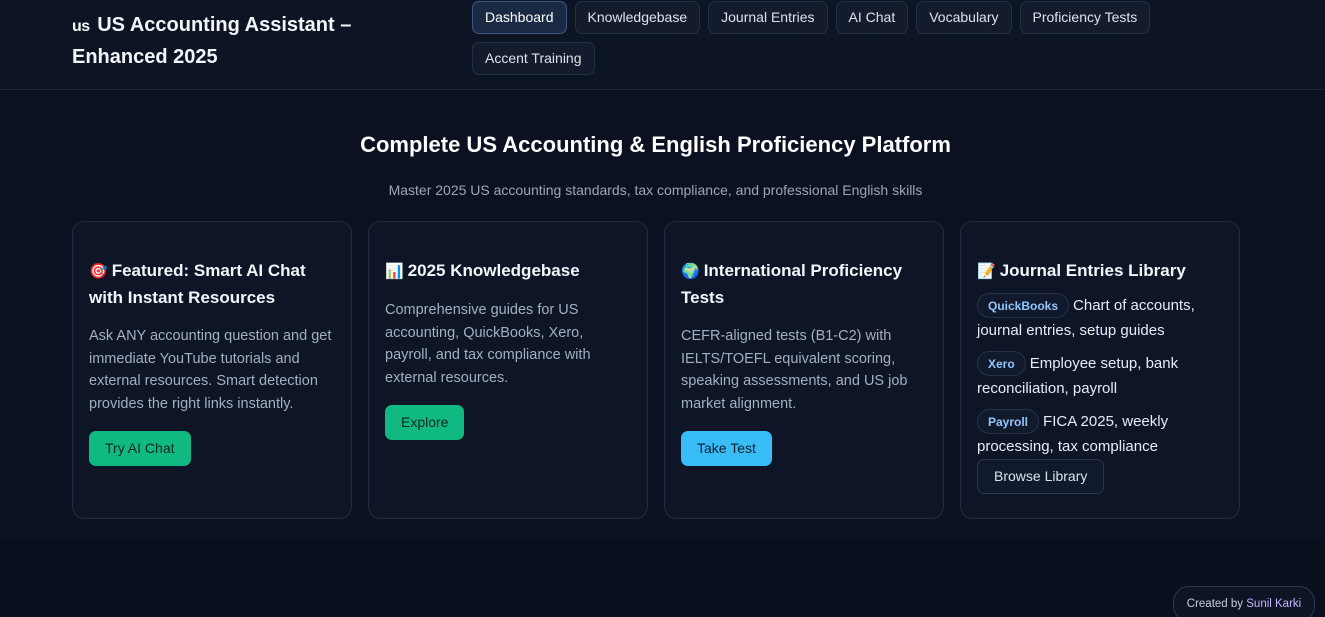 This screenshot has height=617, width=1325. I want to click on globe-icon: 🌍, so click(690, 271).